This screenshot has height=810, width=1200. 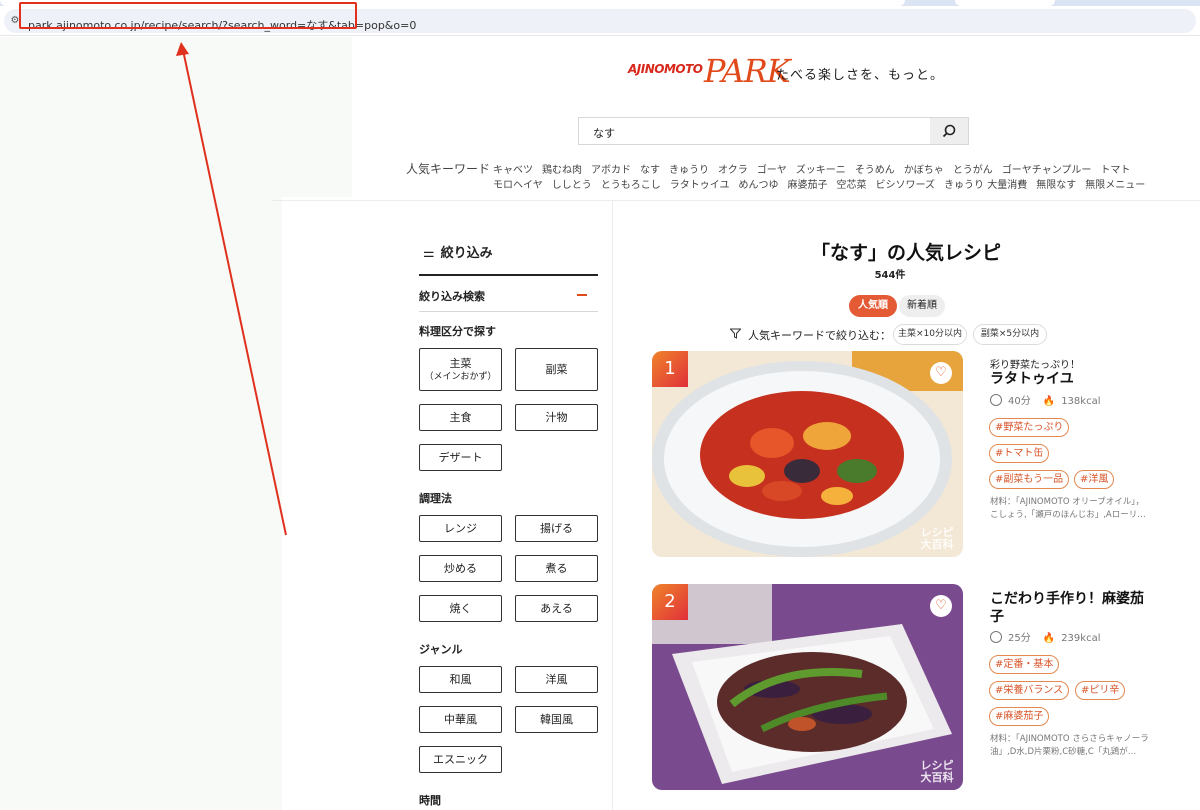 I want to click on keyword-filter-text: 人気キーワードで絞り込む：, so click(x=819, y=335).